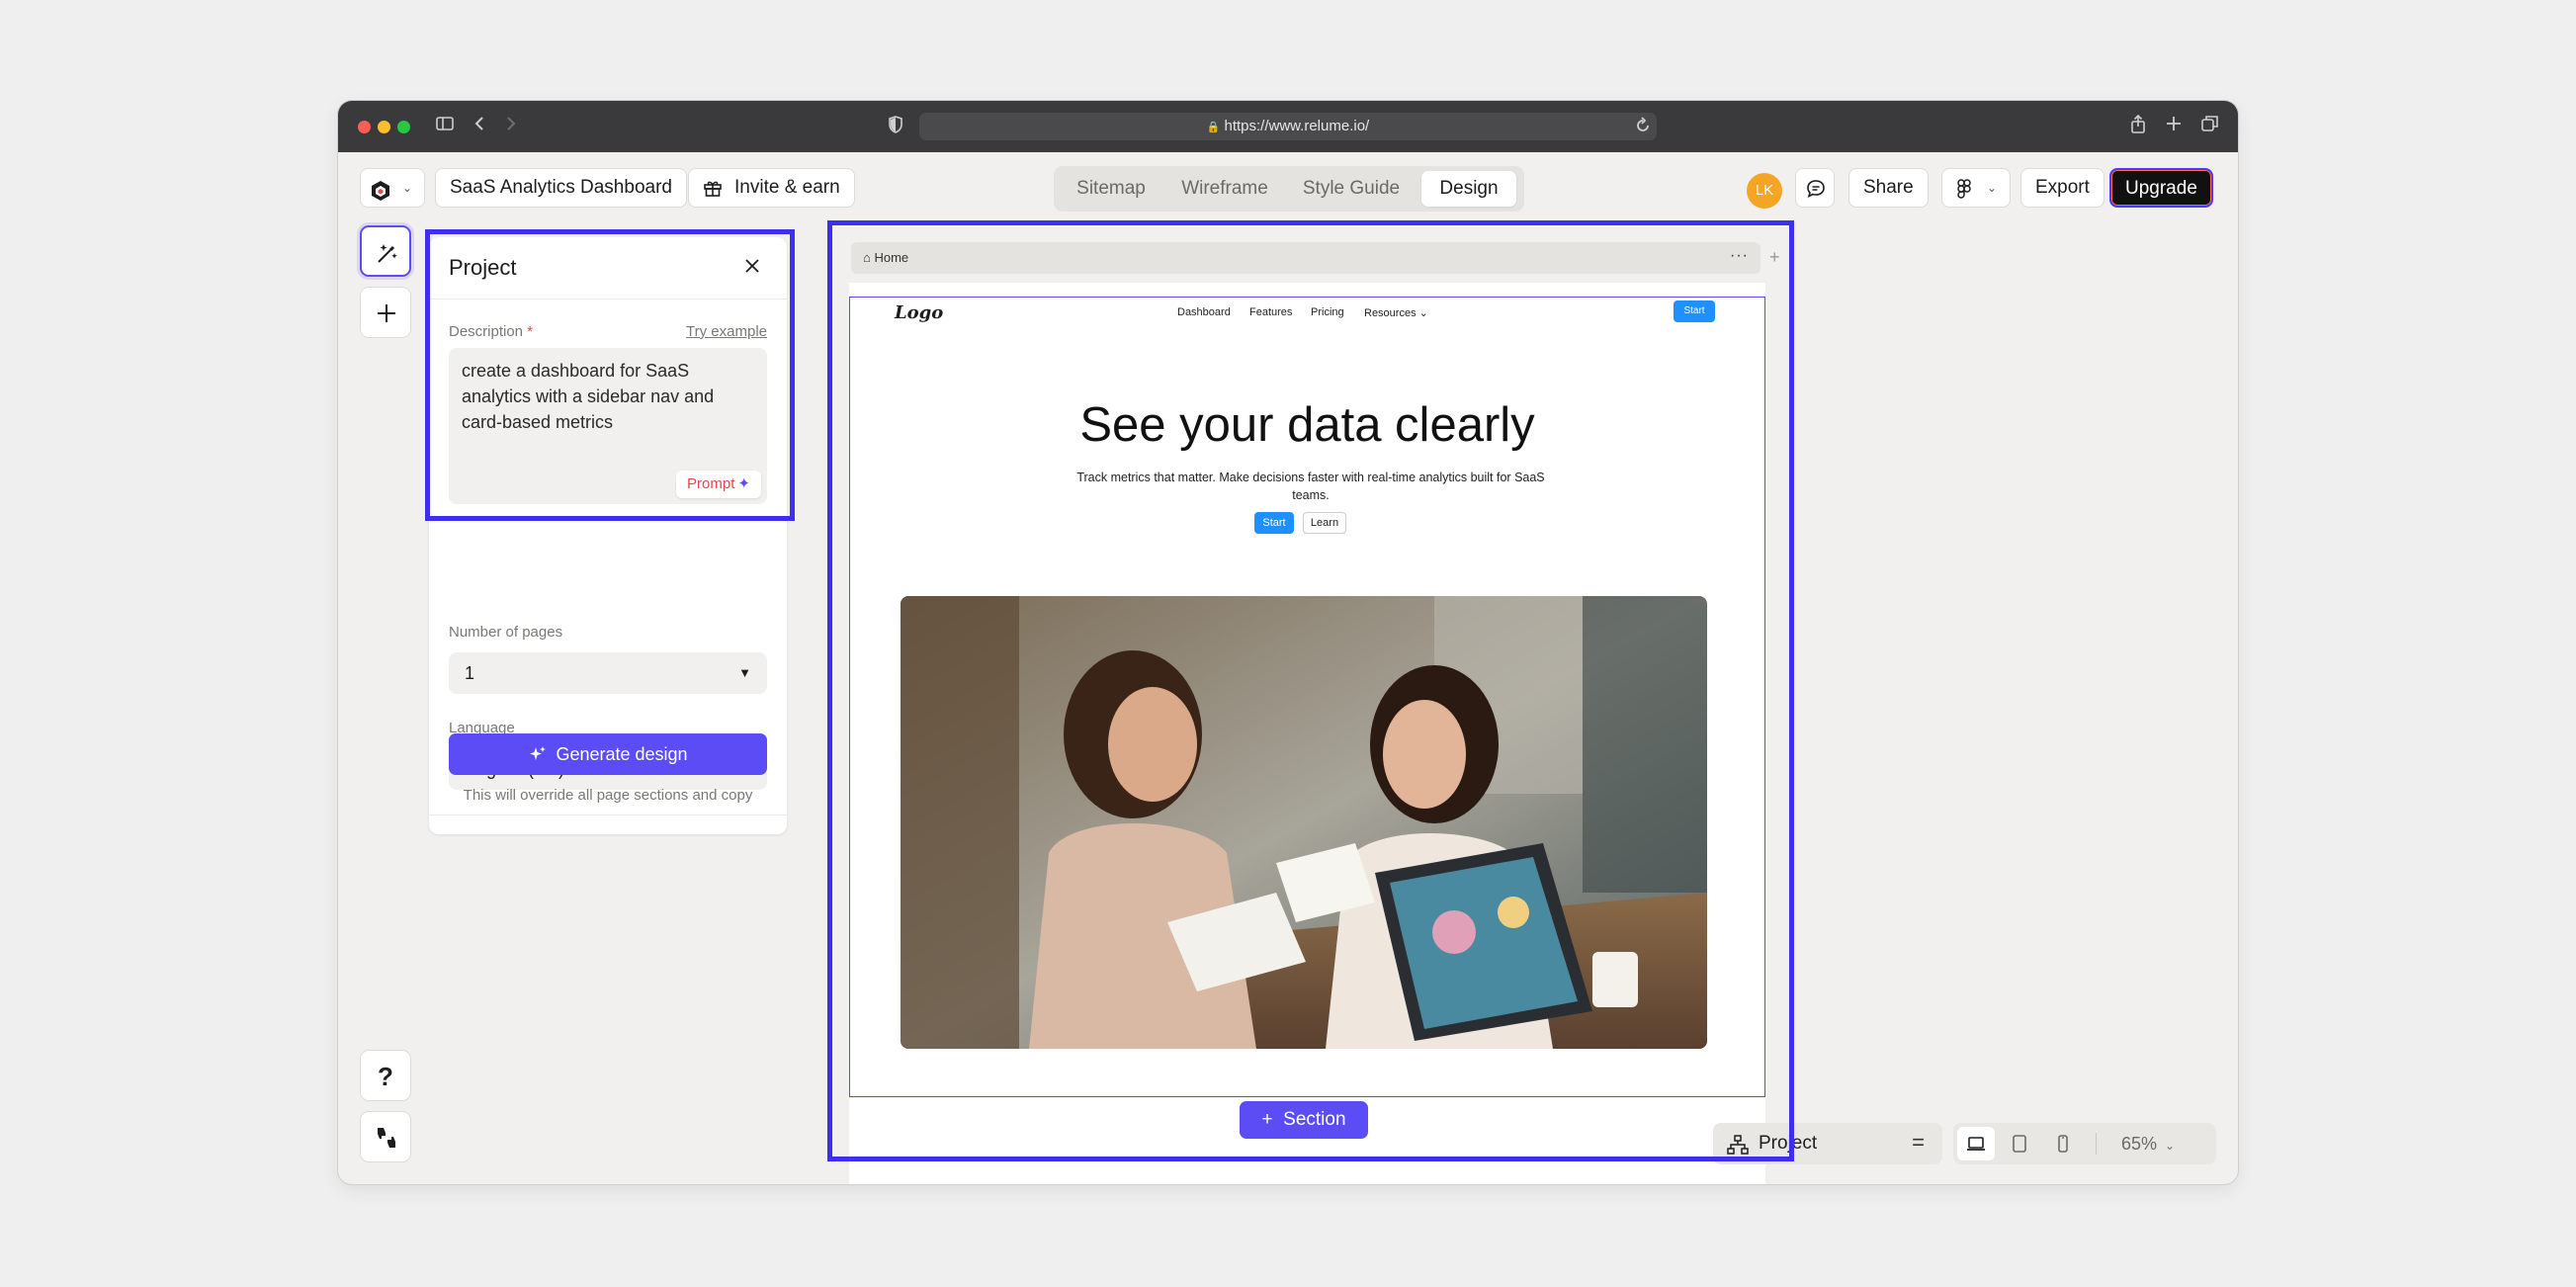 The height and width of the screenshot is (1287, 2576). I want to click on tab-design: Design, so click(1468, 189).